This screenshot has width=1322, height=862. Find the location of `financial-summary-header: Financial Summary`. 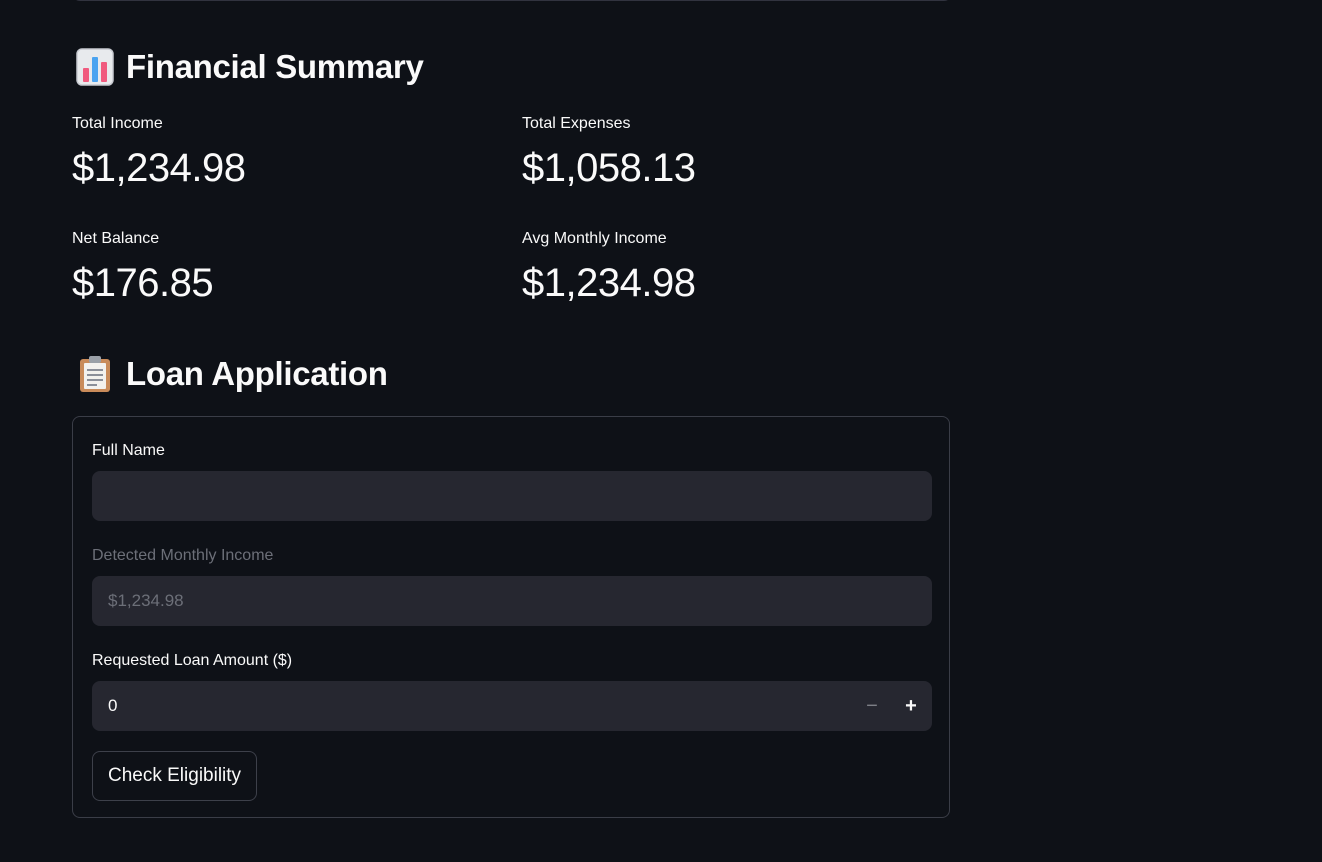

financial-summary-header: Financial Summary is located at coordinates (250, 67).